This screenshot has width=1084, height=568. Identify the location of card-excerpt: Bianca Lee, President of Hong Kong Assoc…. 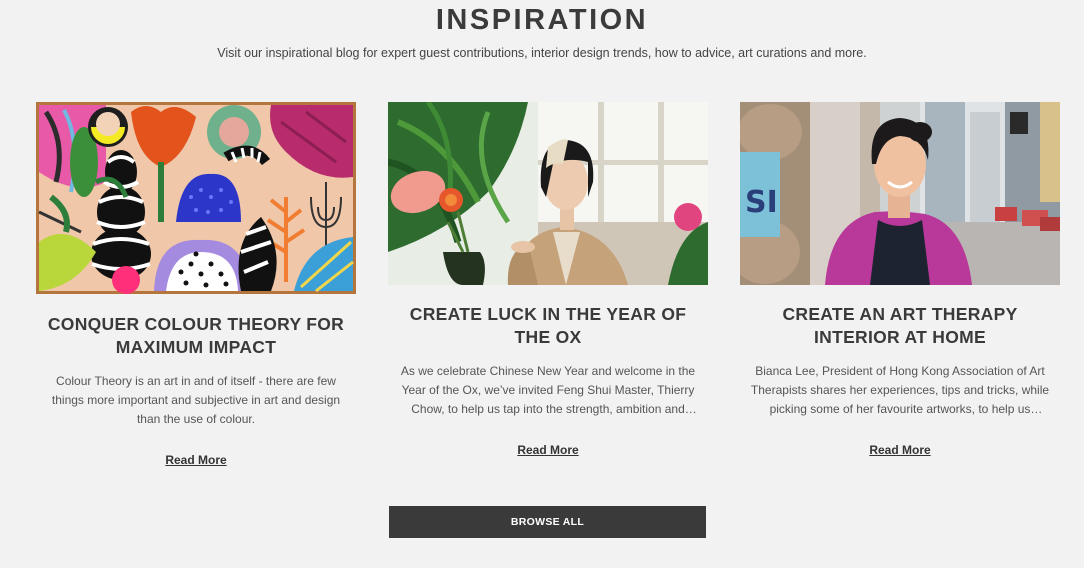
(900, 390).